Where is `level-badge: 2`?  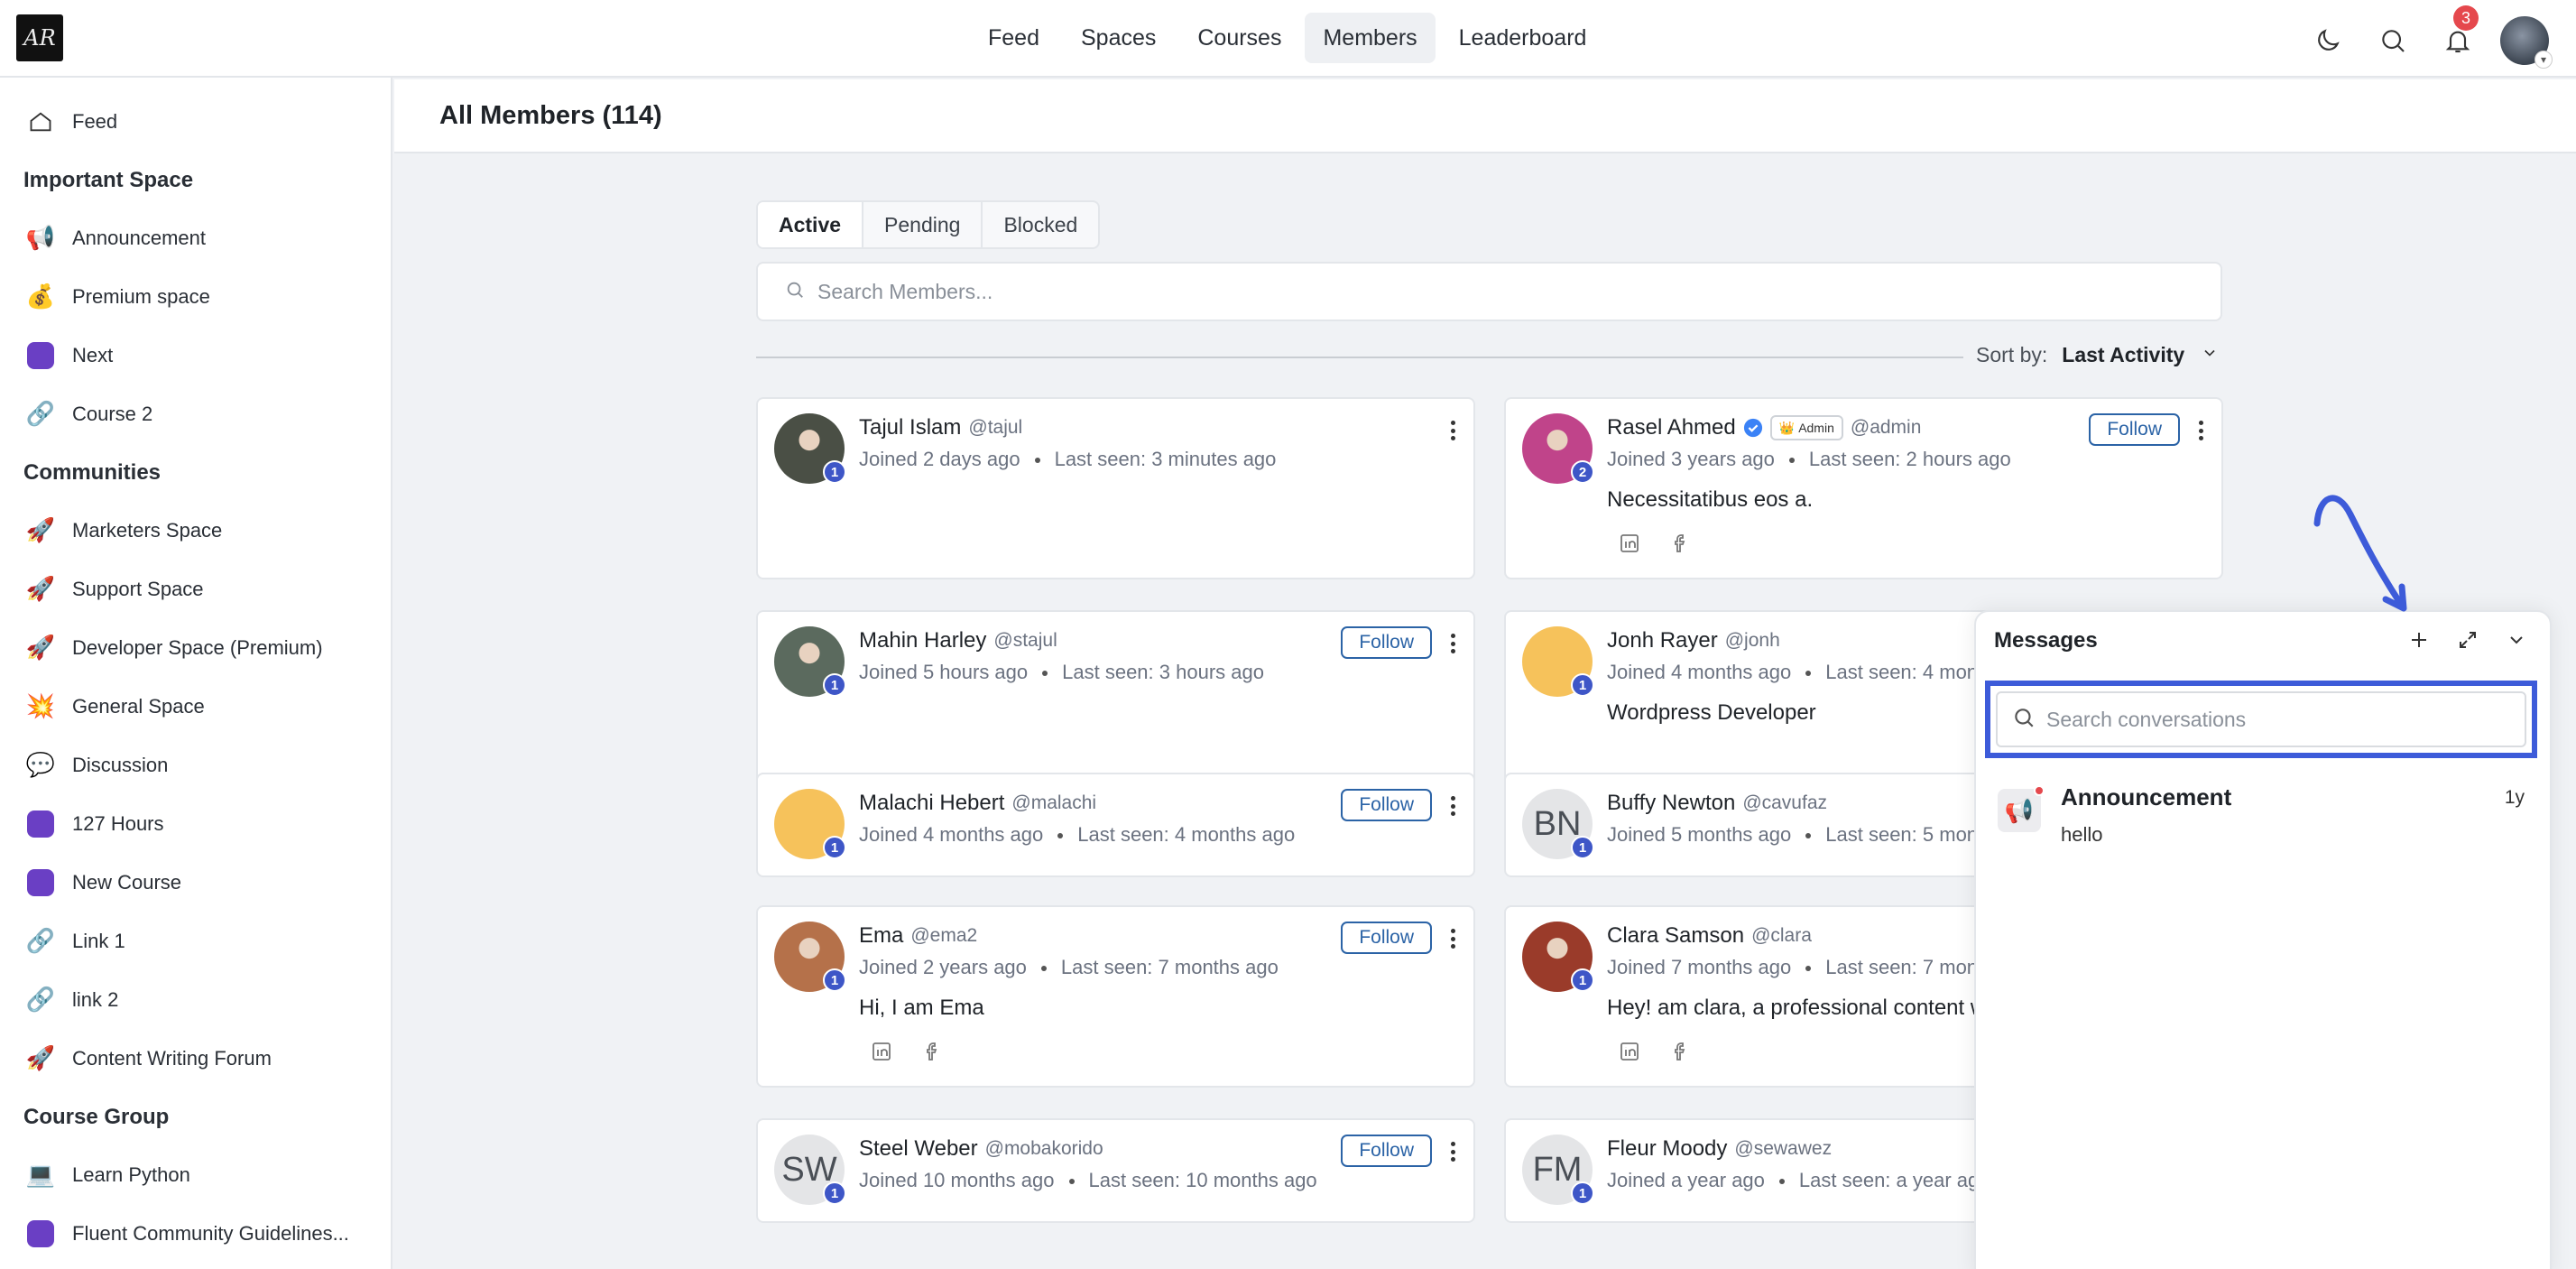 level-badge: 2 is located at coordinates (1582, 472).